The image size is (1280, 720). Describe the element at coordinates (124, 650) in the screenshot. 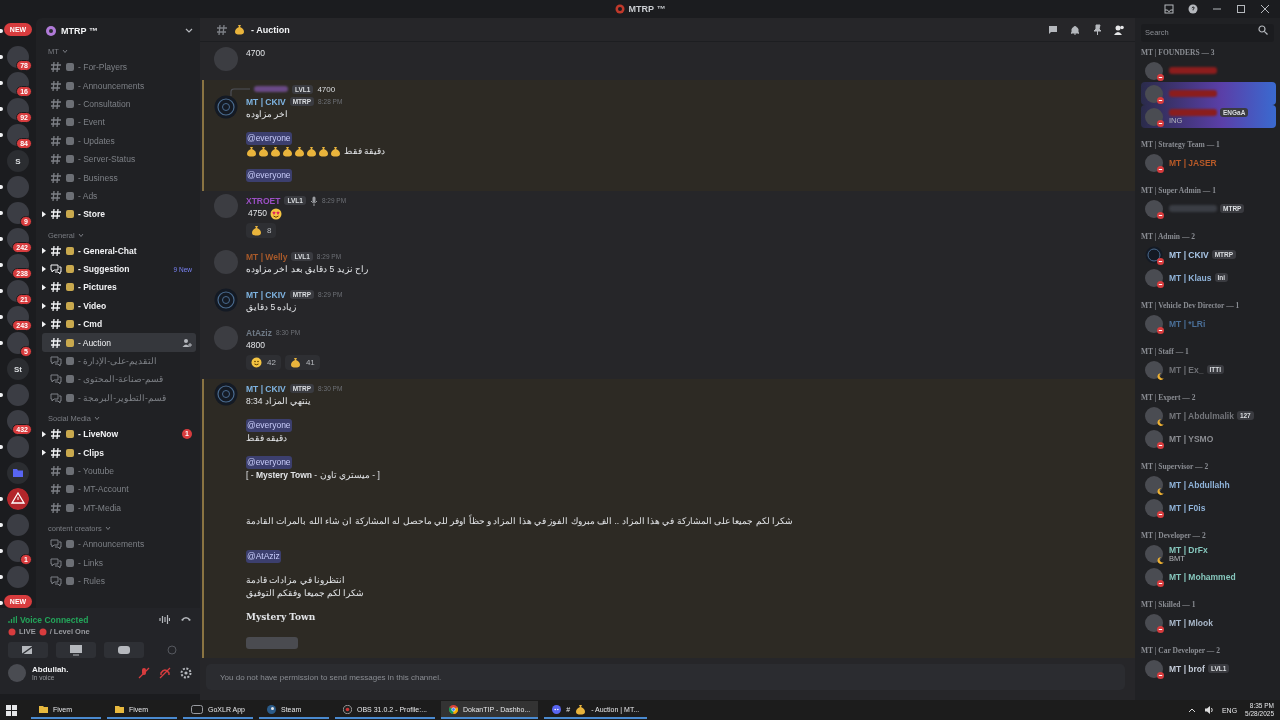

I see `gamepad-icon` at that location.